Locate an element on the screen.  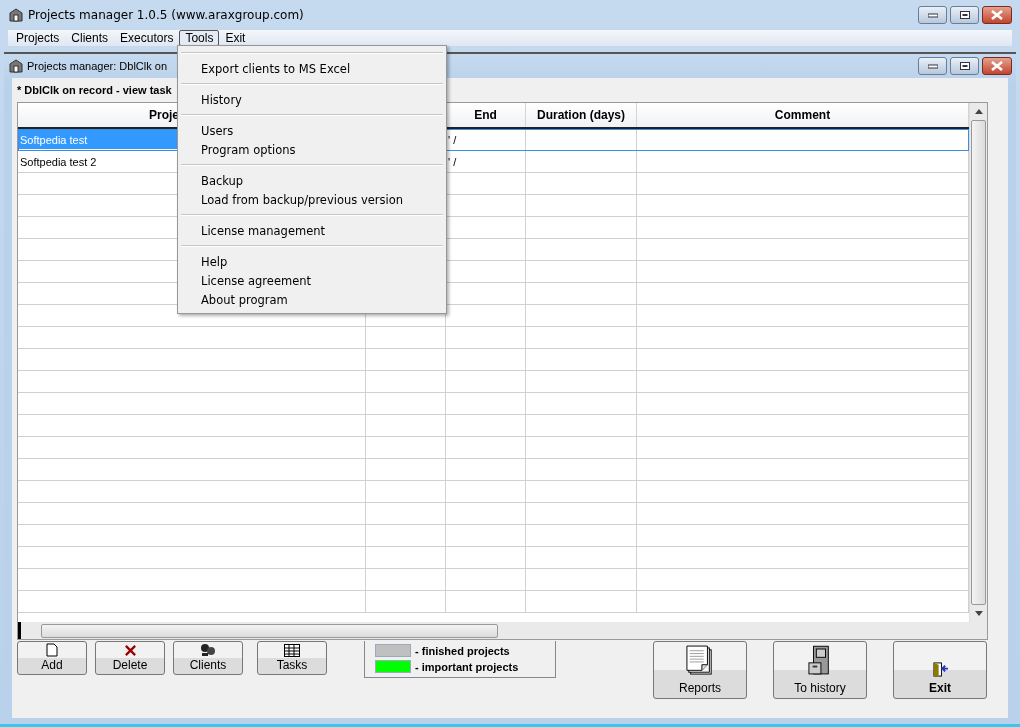
menu-item: About program is located at coordinates (312, 300).